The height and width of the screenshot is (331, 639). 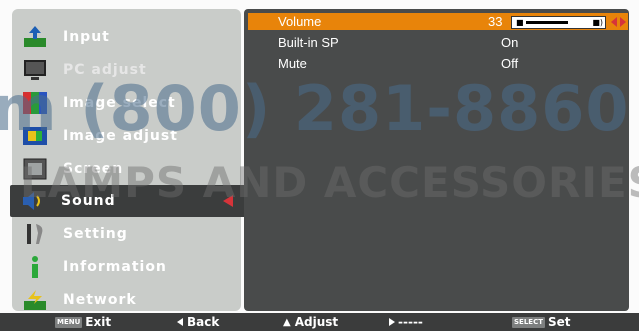 What do you see at coordinates (35, 169) in the screenshot?
I see `screen-icon` at bounding box center [35, 169].